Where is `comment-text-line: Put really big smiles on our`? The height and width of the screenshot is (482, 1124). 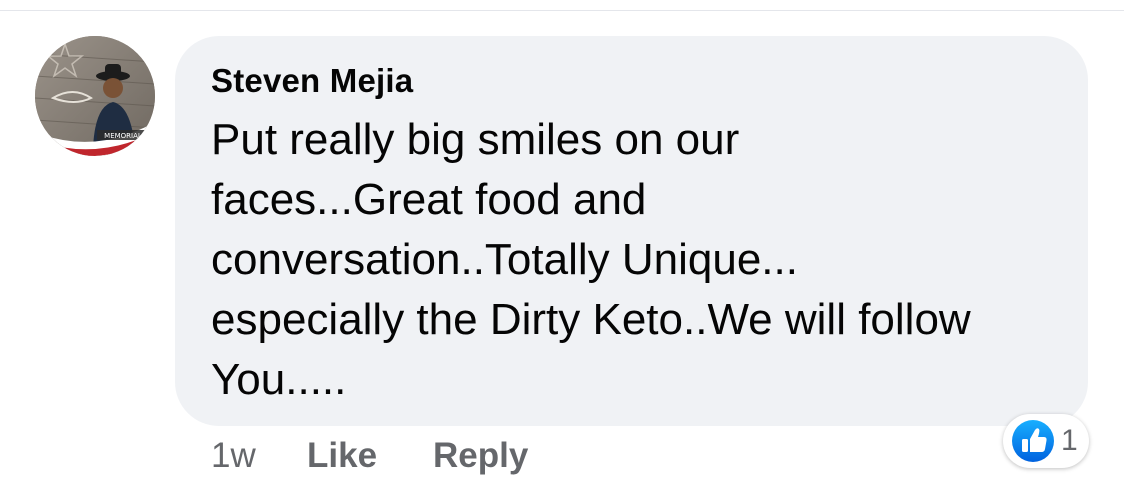 comment-text-line: Put really big smiles on our is located at coordinates (475, 139).